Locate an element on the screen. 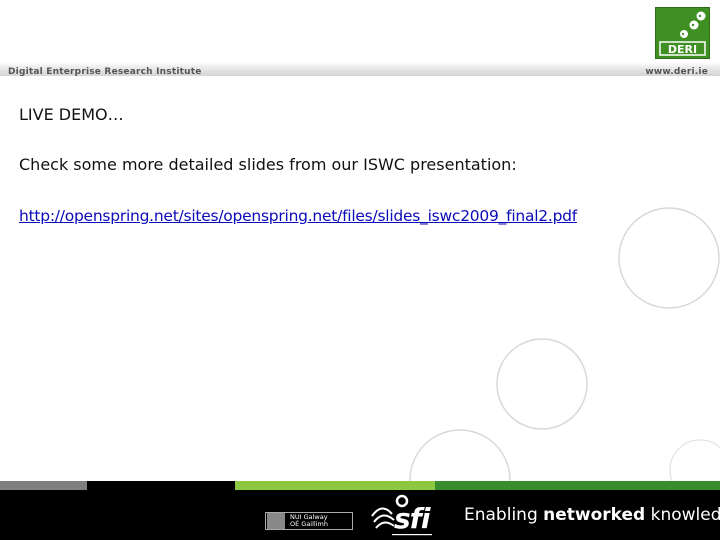 The image size is (720, 540). stripe-light-green is located at coordinates (335, 485).